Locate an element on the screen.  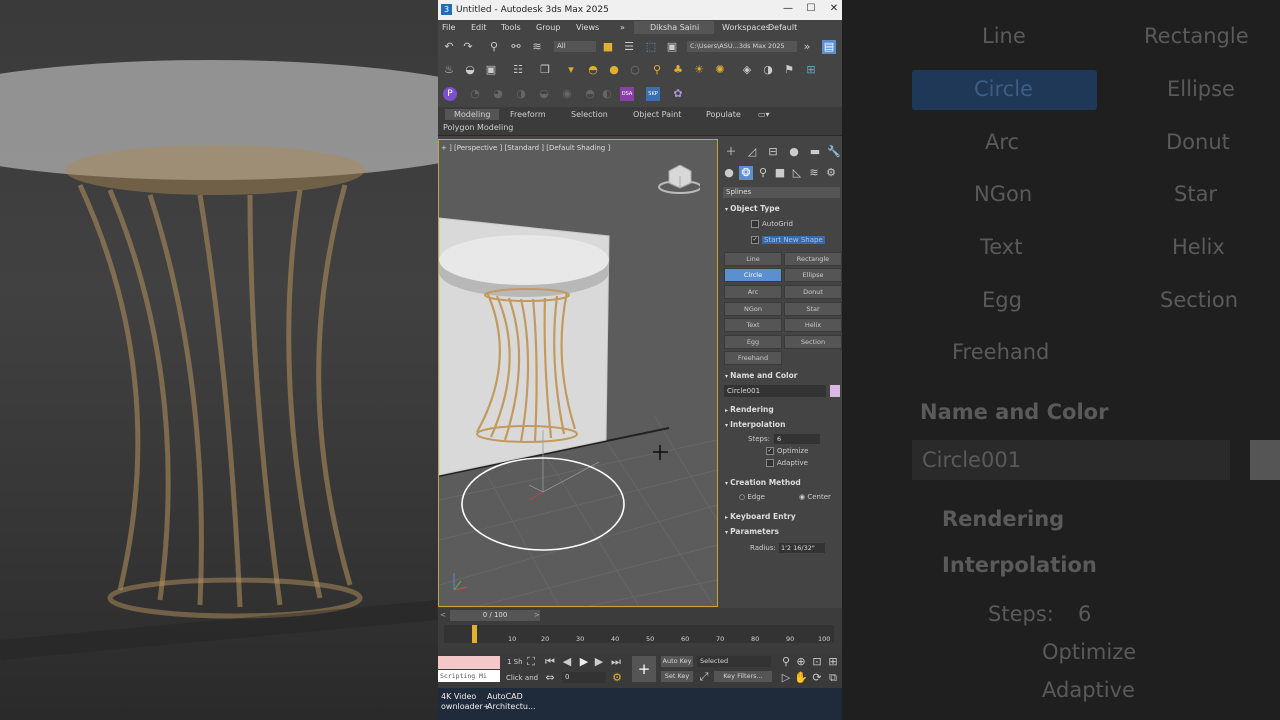
object-name-field: Circle001 is located at coordinates (775, 391).